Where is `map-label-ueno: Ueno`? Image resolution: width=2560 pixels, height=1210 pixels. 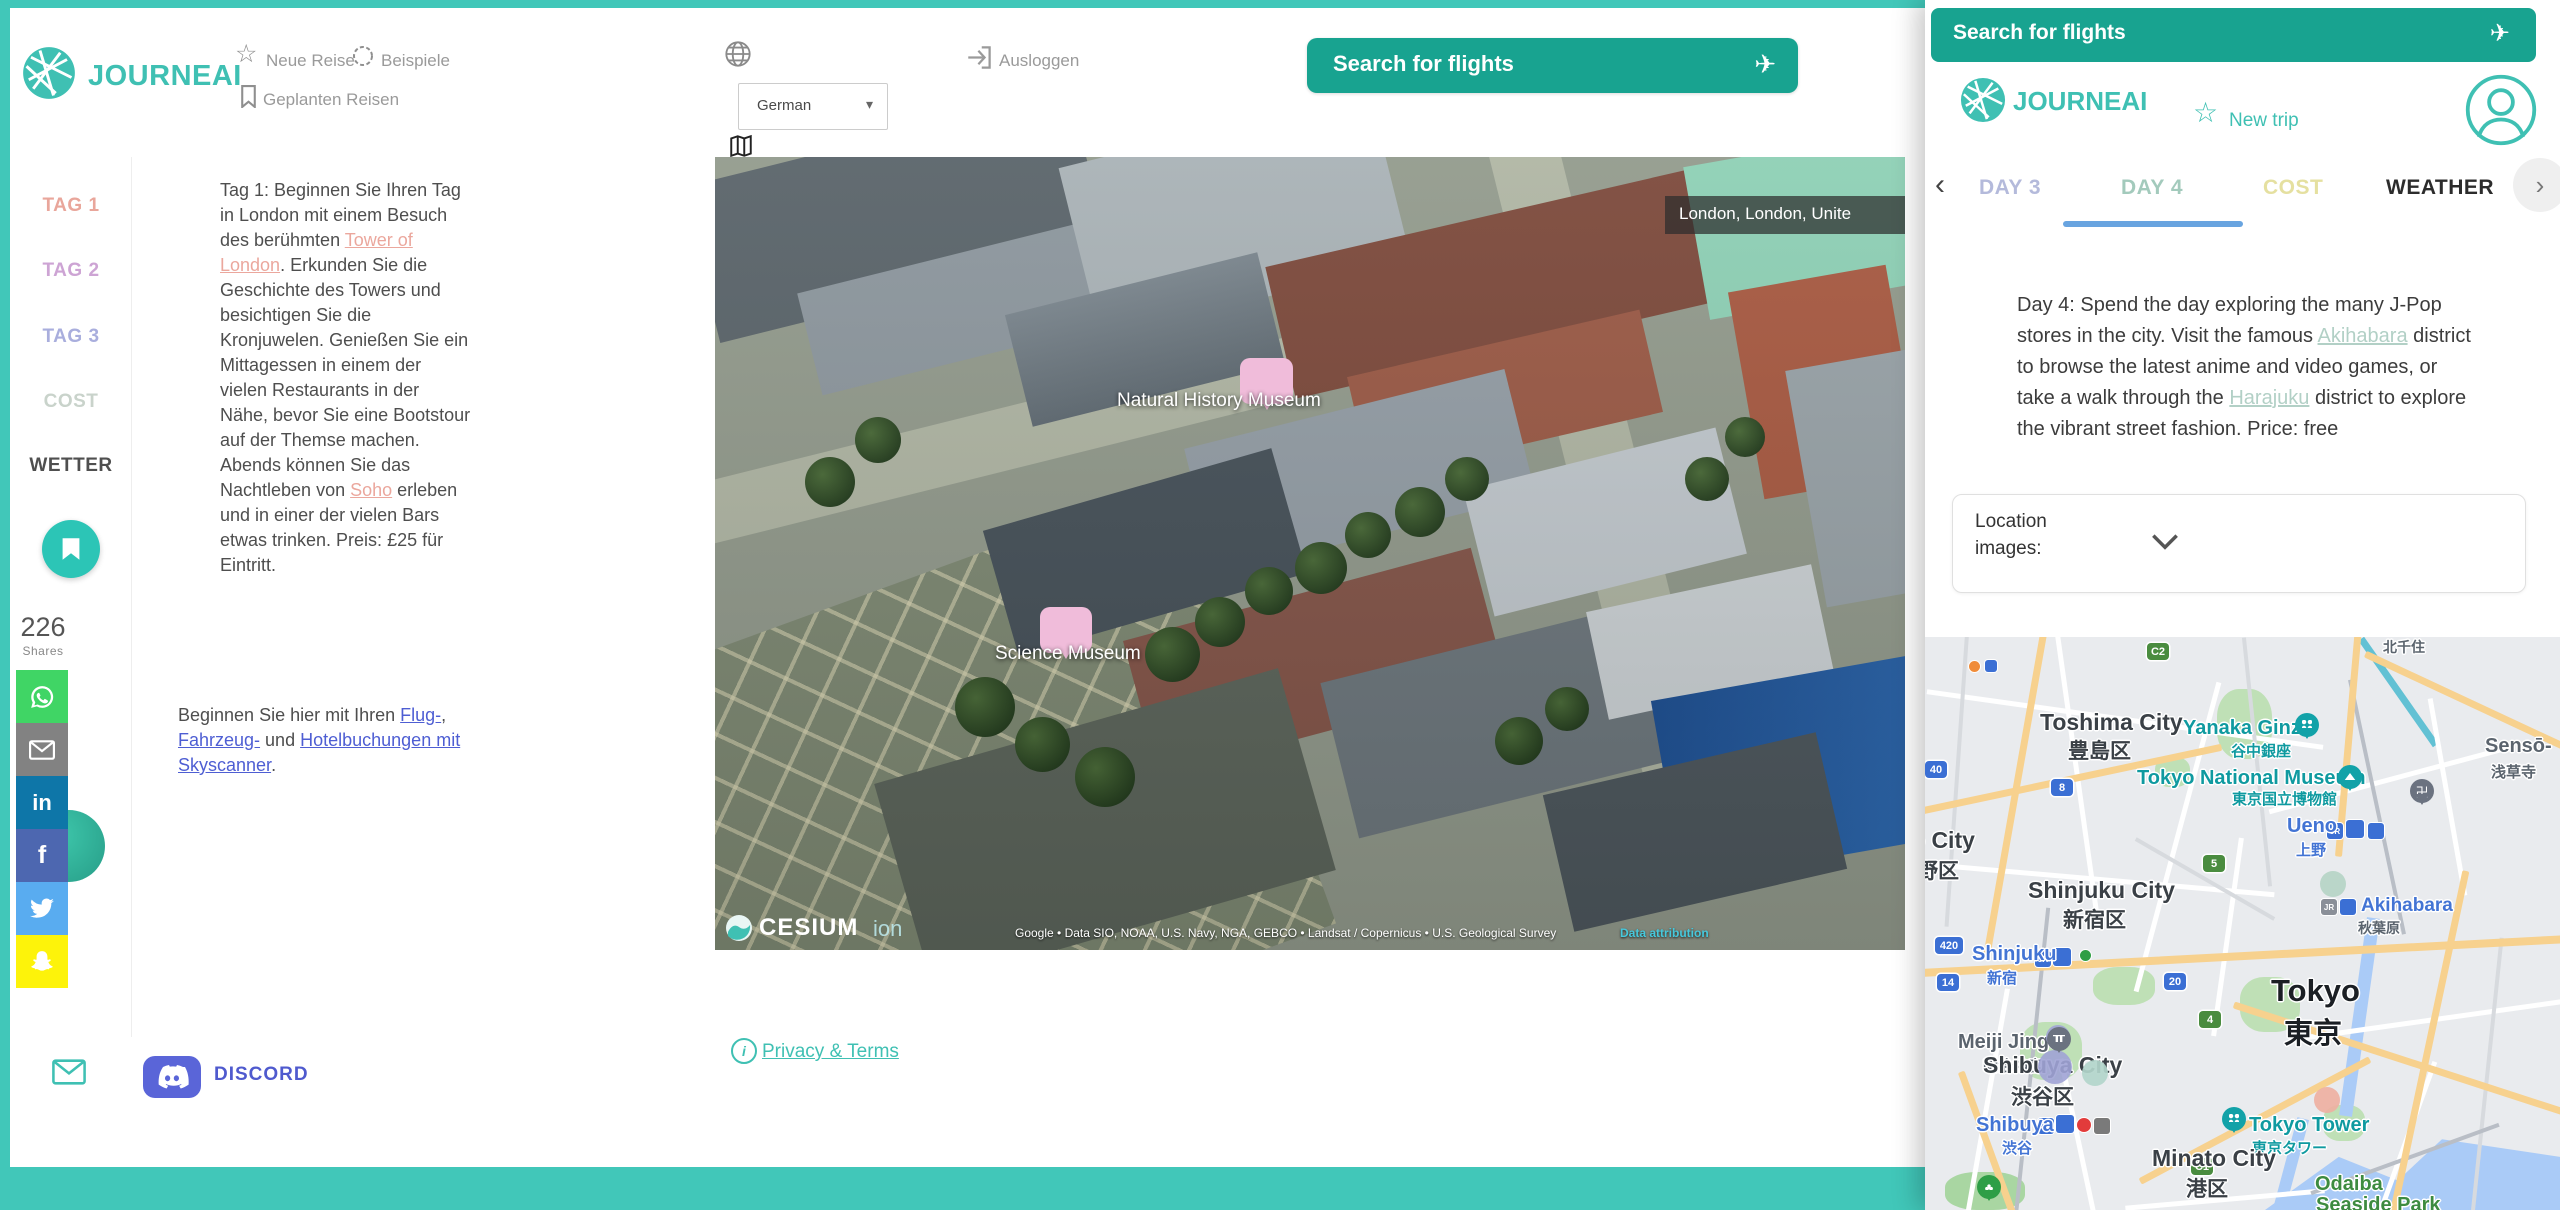 map-label-ueno: Ueno is located at coordinates (2312, 826).